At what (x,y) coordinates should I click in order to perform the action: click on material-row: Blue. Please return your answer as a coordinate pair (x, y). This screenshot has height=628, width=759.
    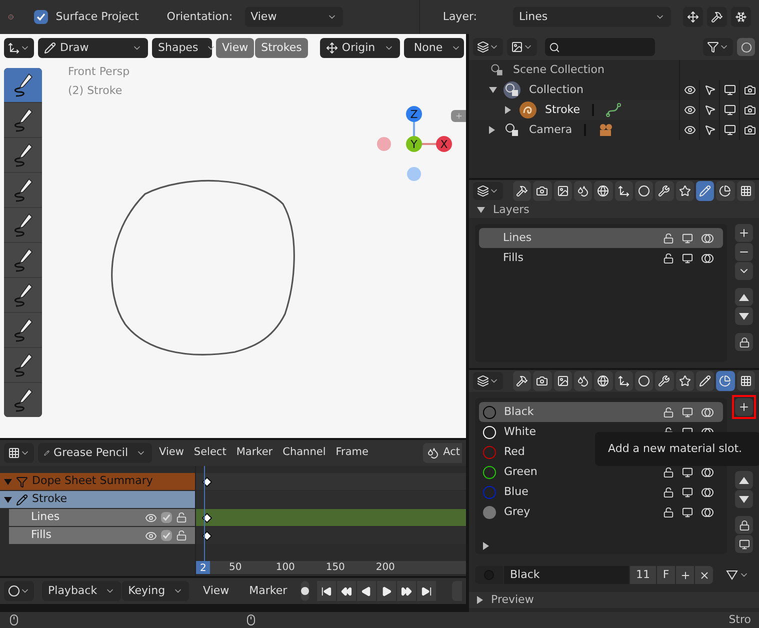
    Looking at the image, I should click on (601, 492).